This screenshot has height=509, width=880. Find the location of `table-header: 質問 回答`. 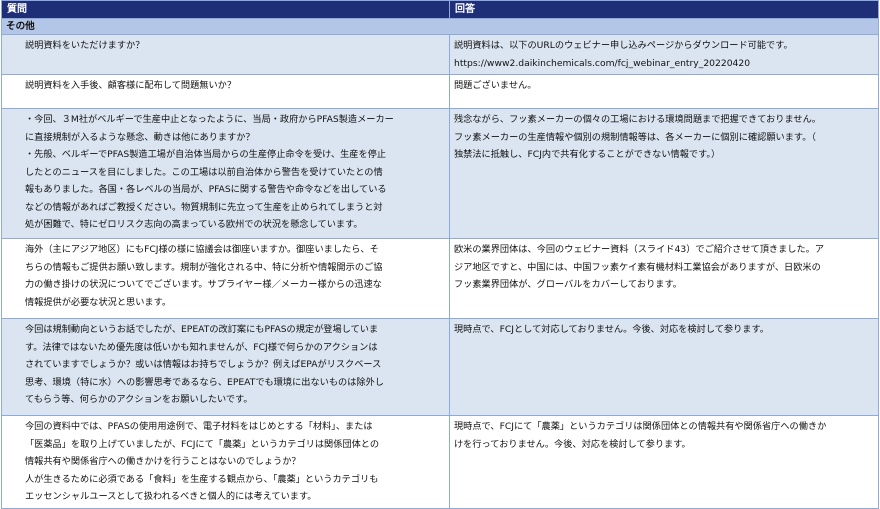

table-header: 質問 回答 is located at coordinates (440, 9).